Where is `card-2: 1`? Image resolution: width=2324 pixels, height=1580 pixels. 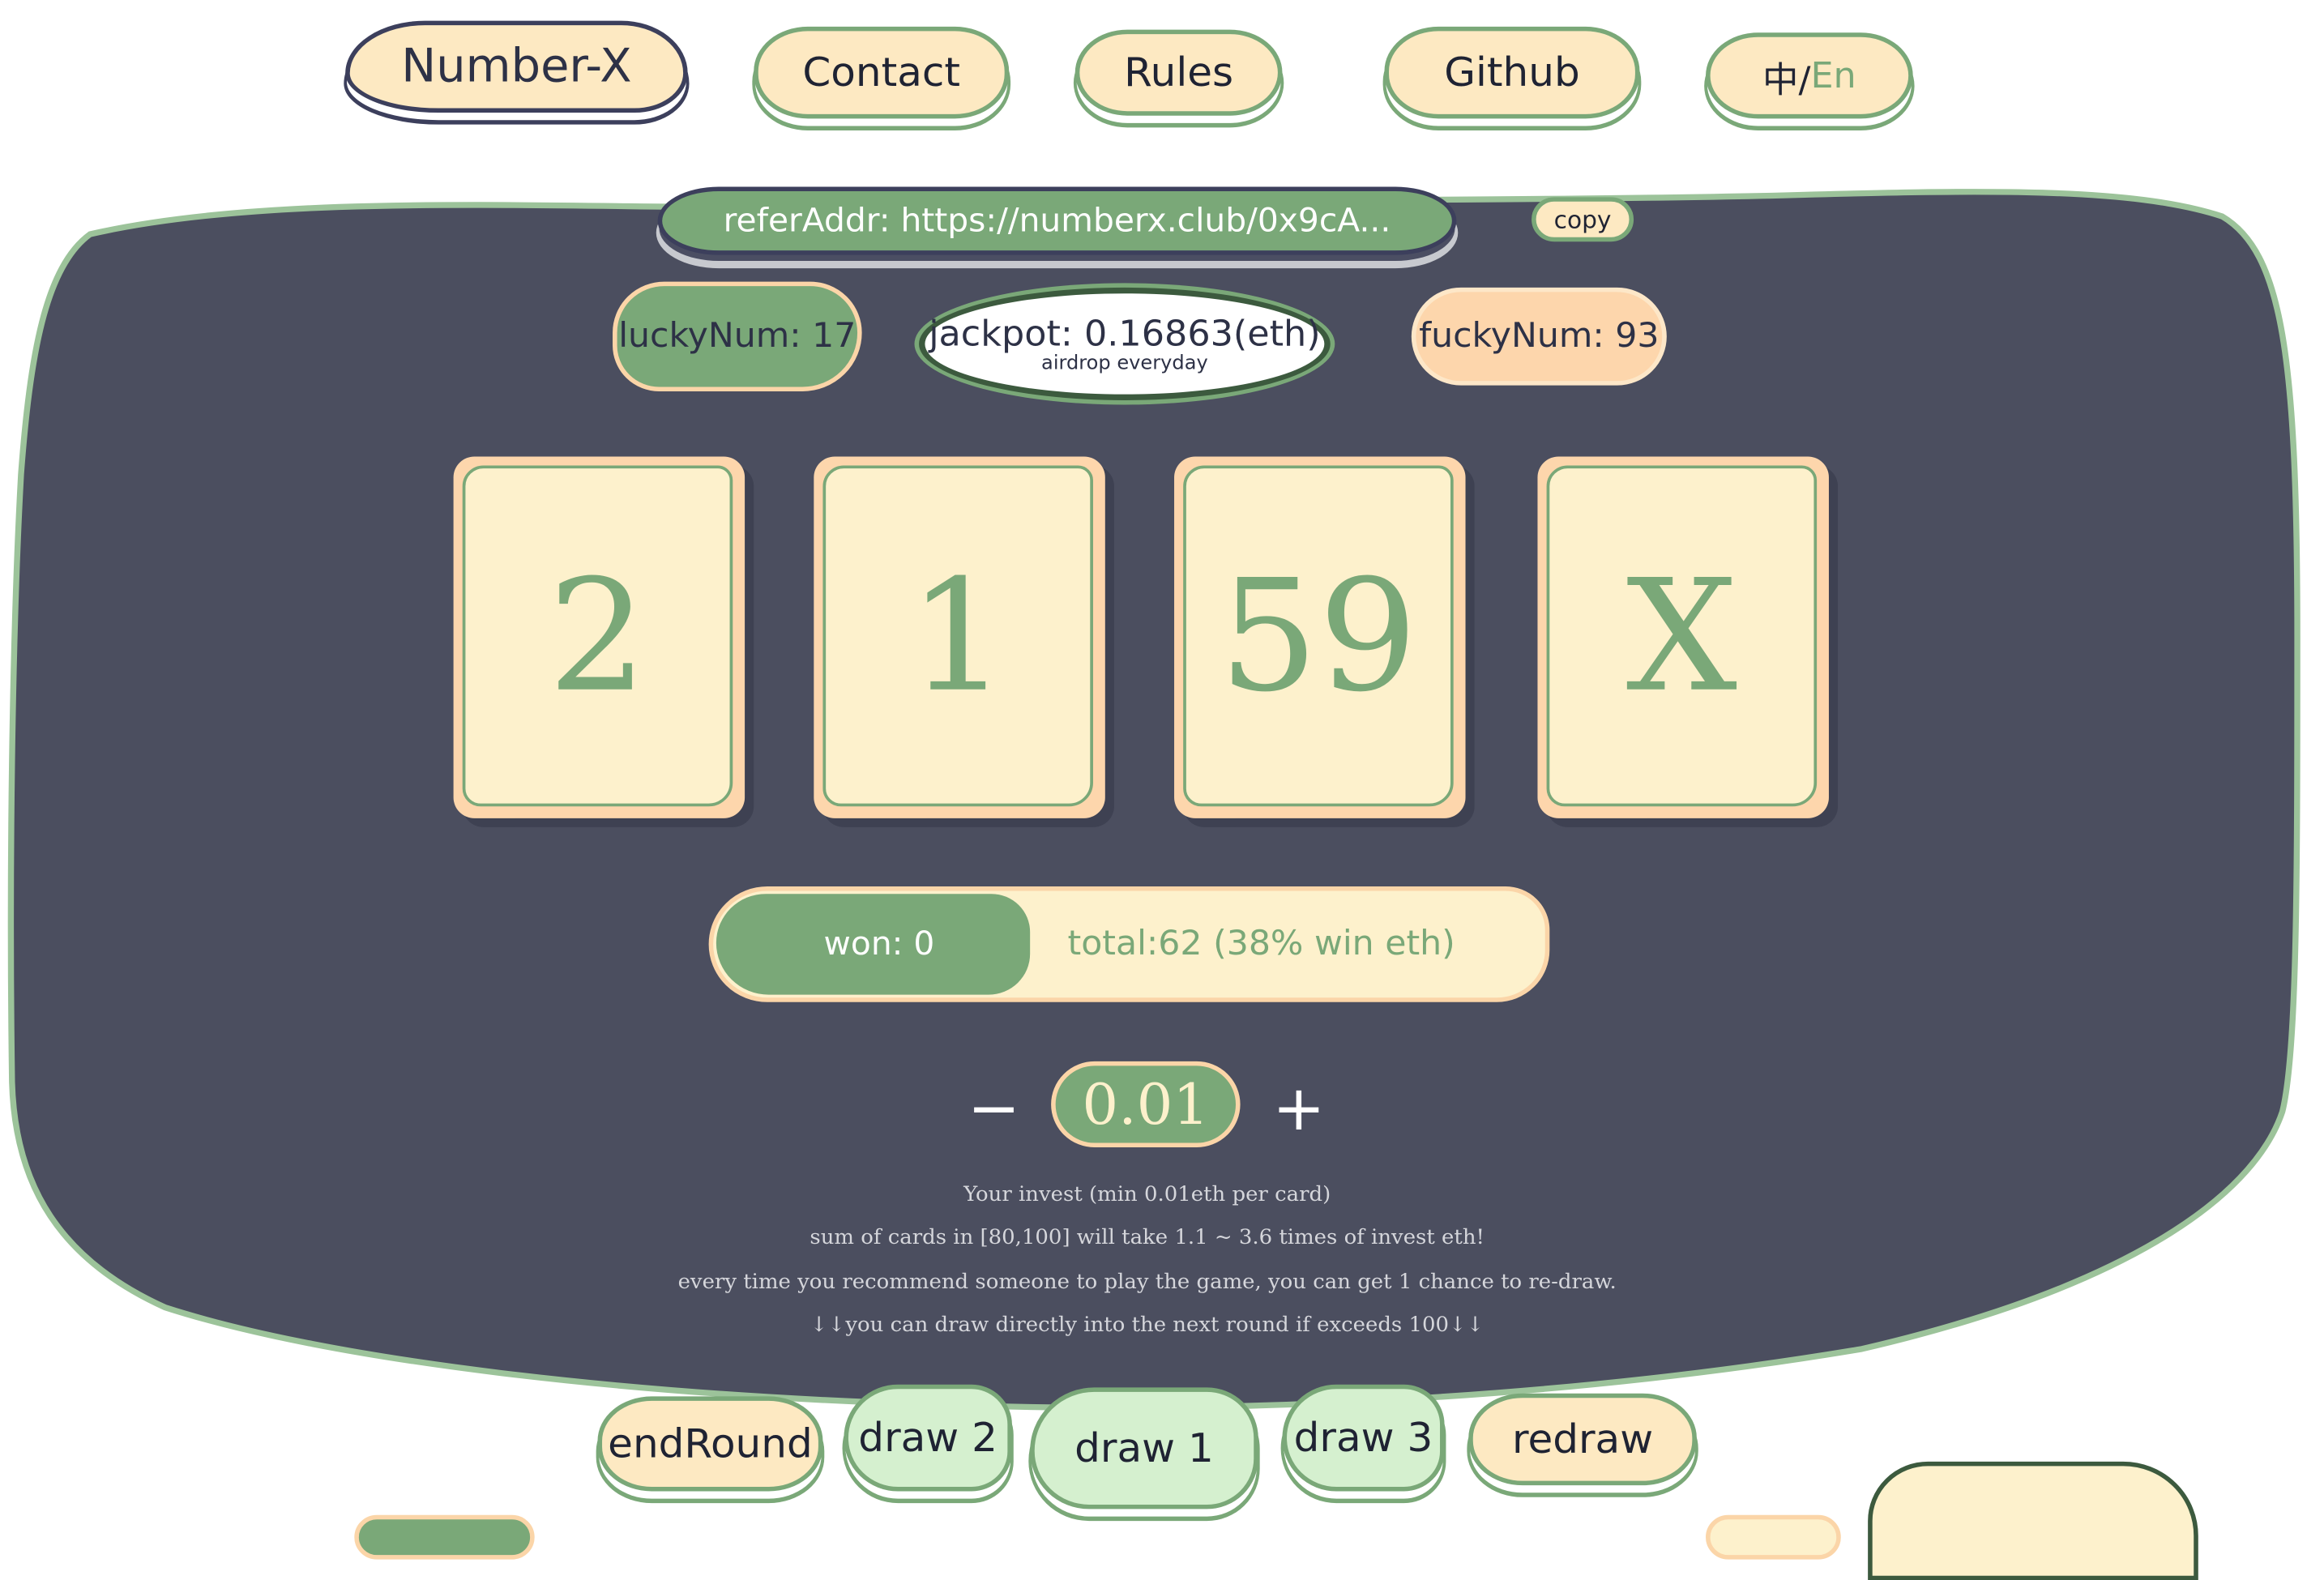 card-2: 1 is located at coordinates (959, 637).